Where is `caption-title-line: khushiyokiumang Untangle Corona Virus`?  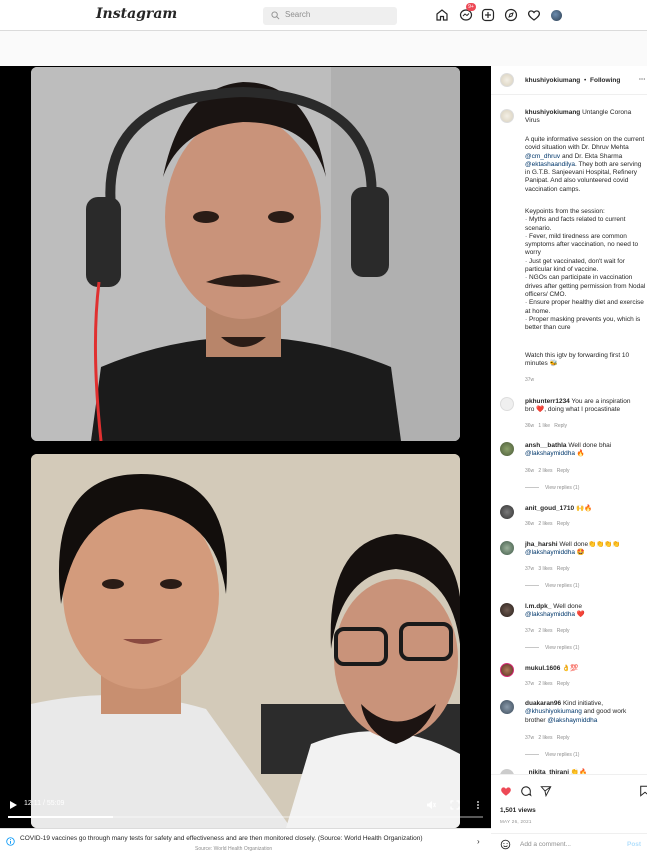 caption-title-line: khushiyokiumang Untangle Corona Virus is located at coordinates (586, 117).